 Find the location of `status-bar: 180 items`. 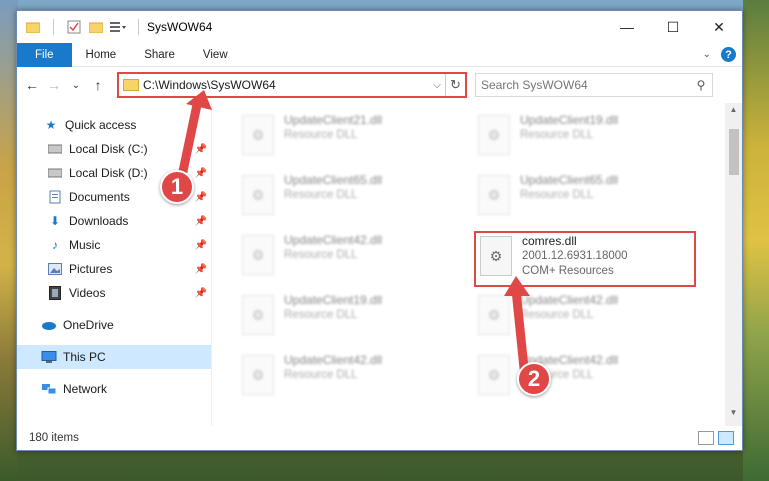

status-bar: 180 items is located at coordinates (379, 438).